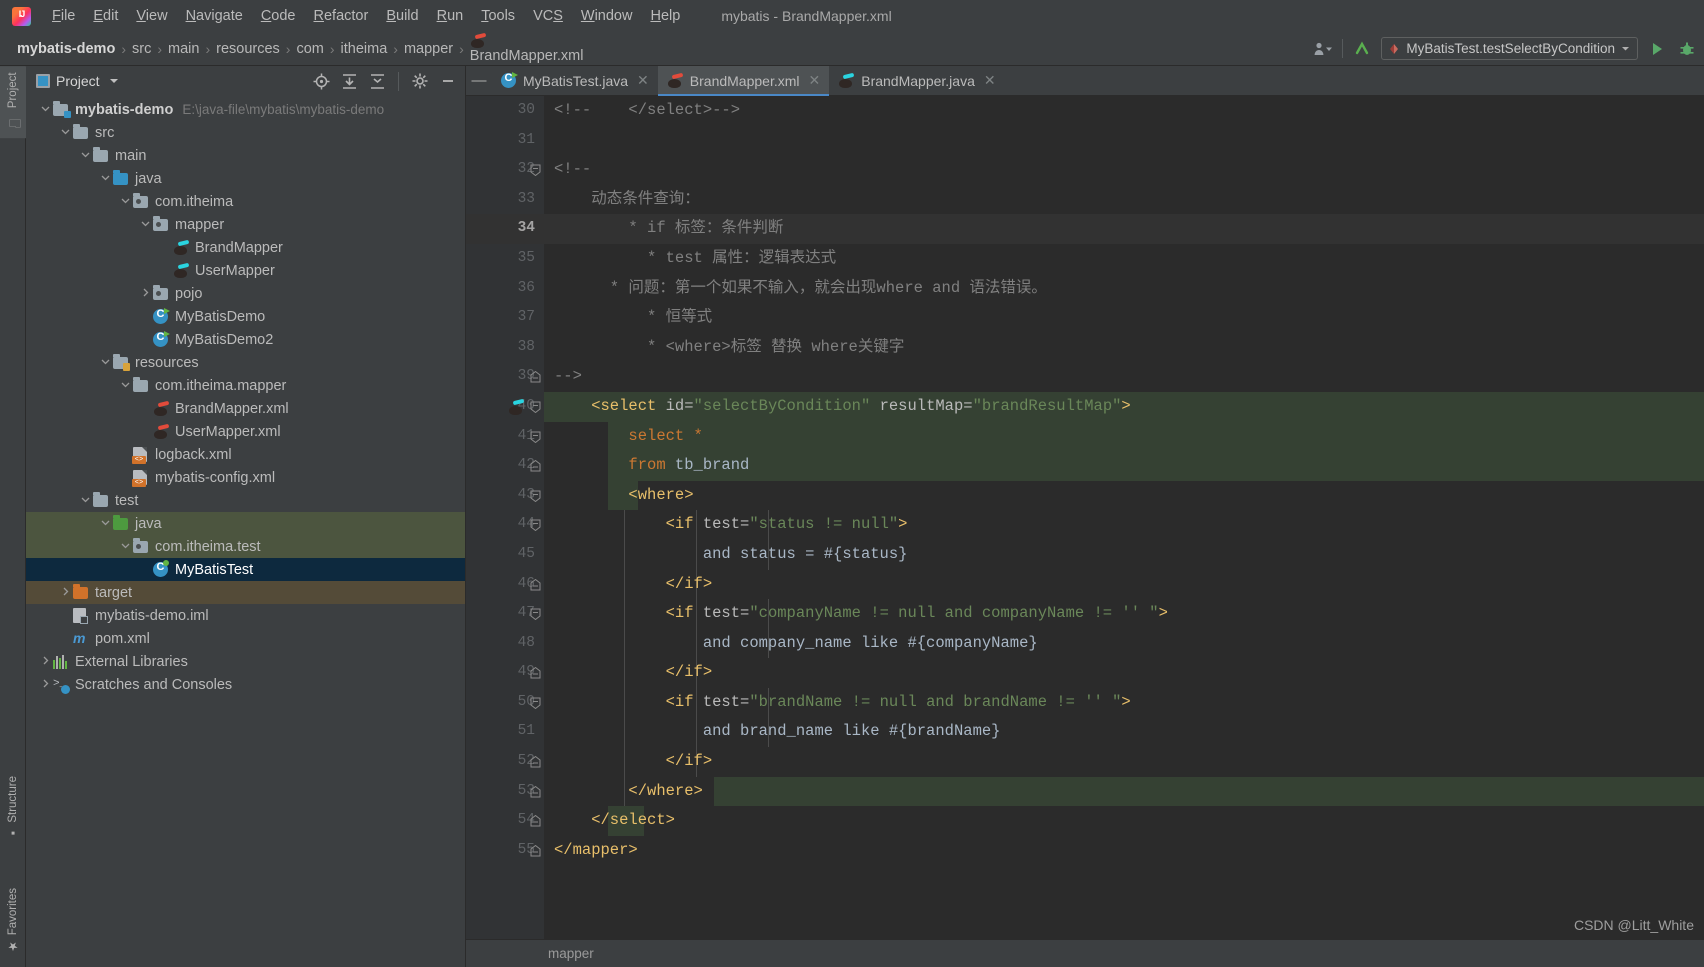 The height and width of the screenshot is (967, 1704). What do you see at coordinates (105, 16) in the screenshot?
I see `menu-edit: Edit` at bounding box center [105, 16].